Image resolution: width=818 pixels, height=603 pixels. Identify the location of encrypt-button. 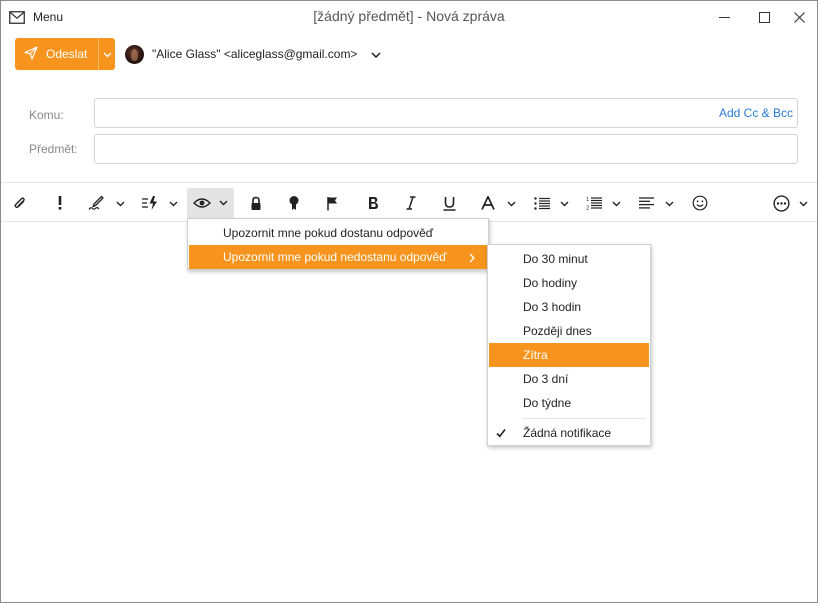
(256, 203).